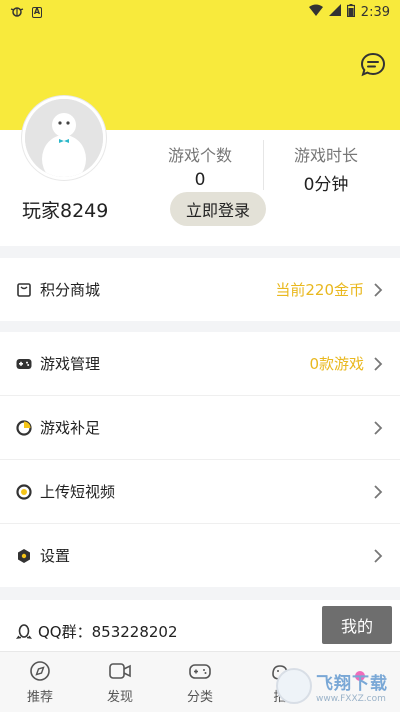  Describe the element at coordinates (17, 12) in the screenshot. I see `bug-icon` at that location.